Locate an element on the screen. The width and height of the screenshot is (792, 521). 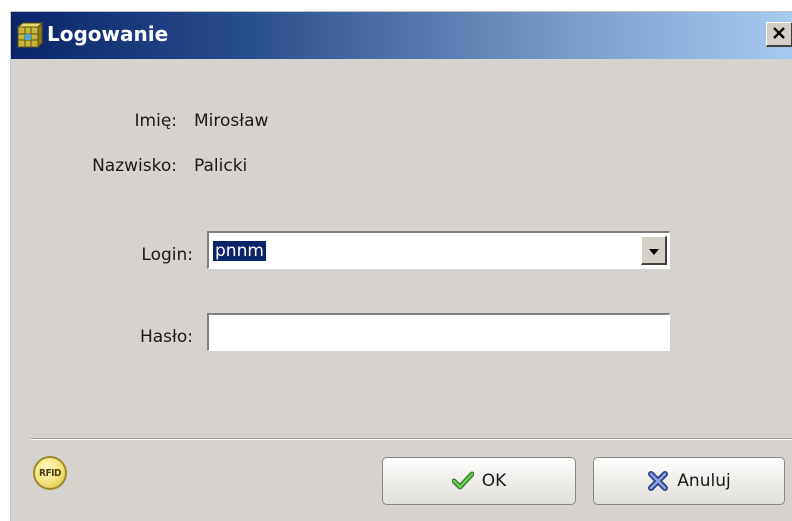
rfid-label: RFID is located at coordinates (50, 473).